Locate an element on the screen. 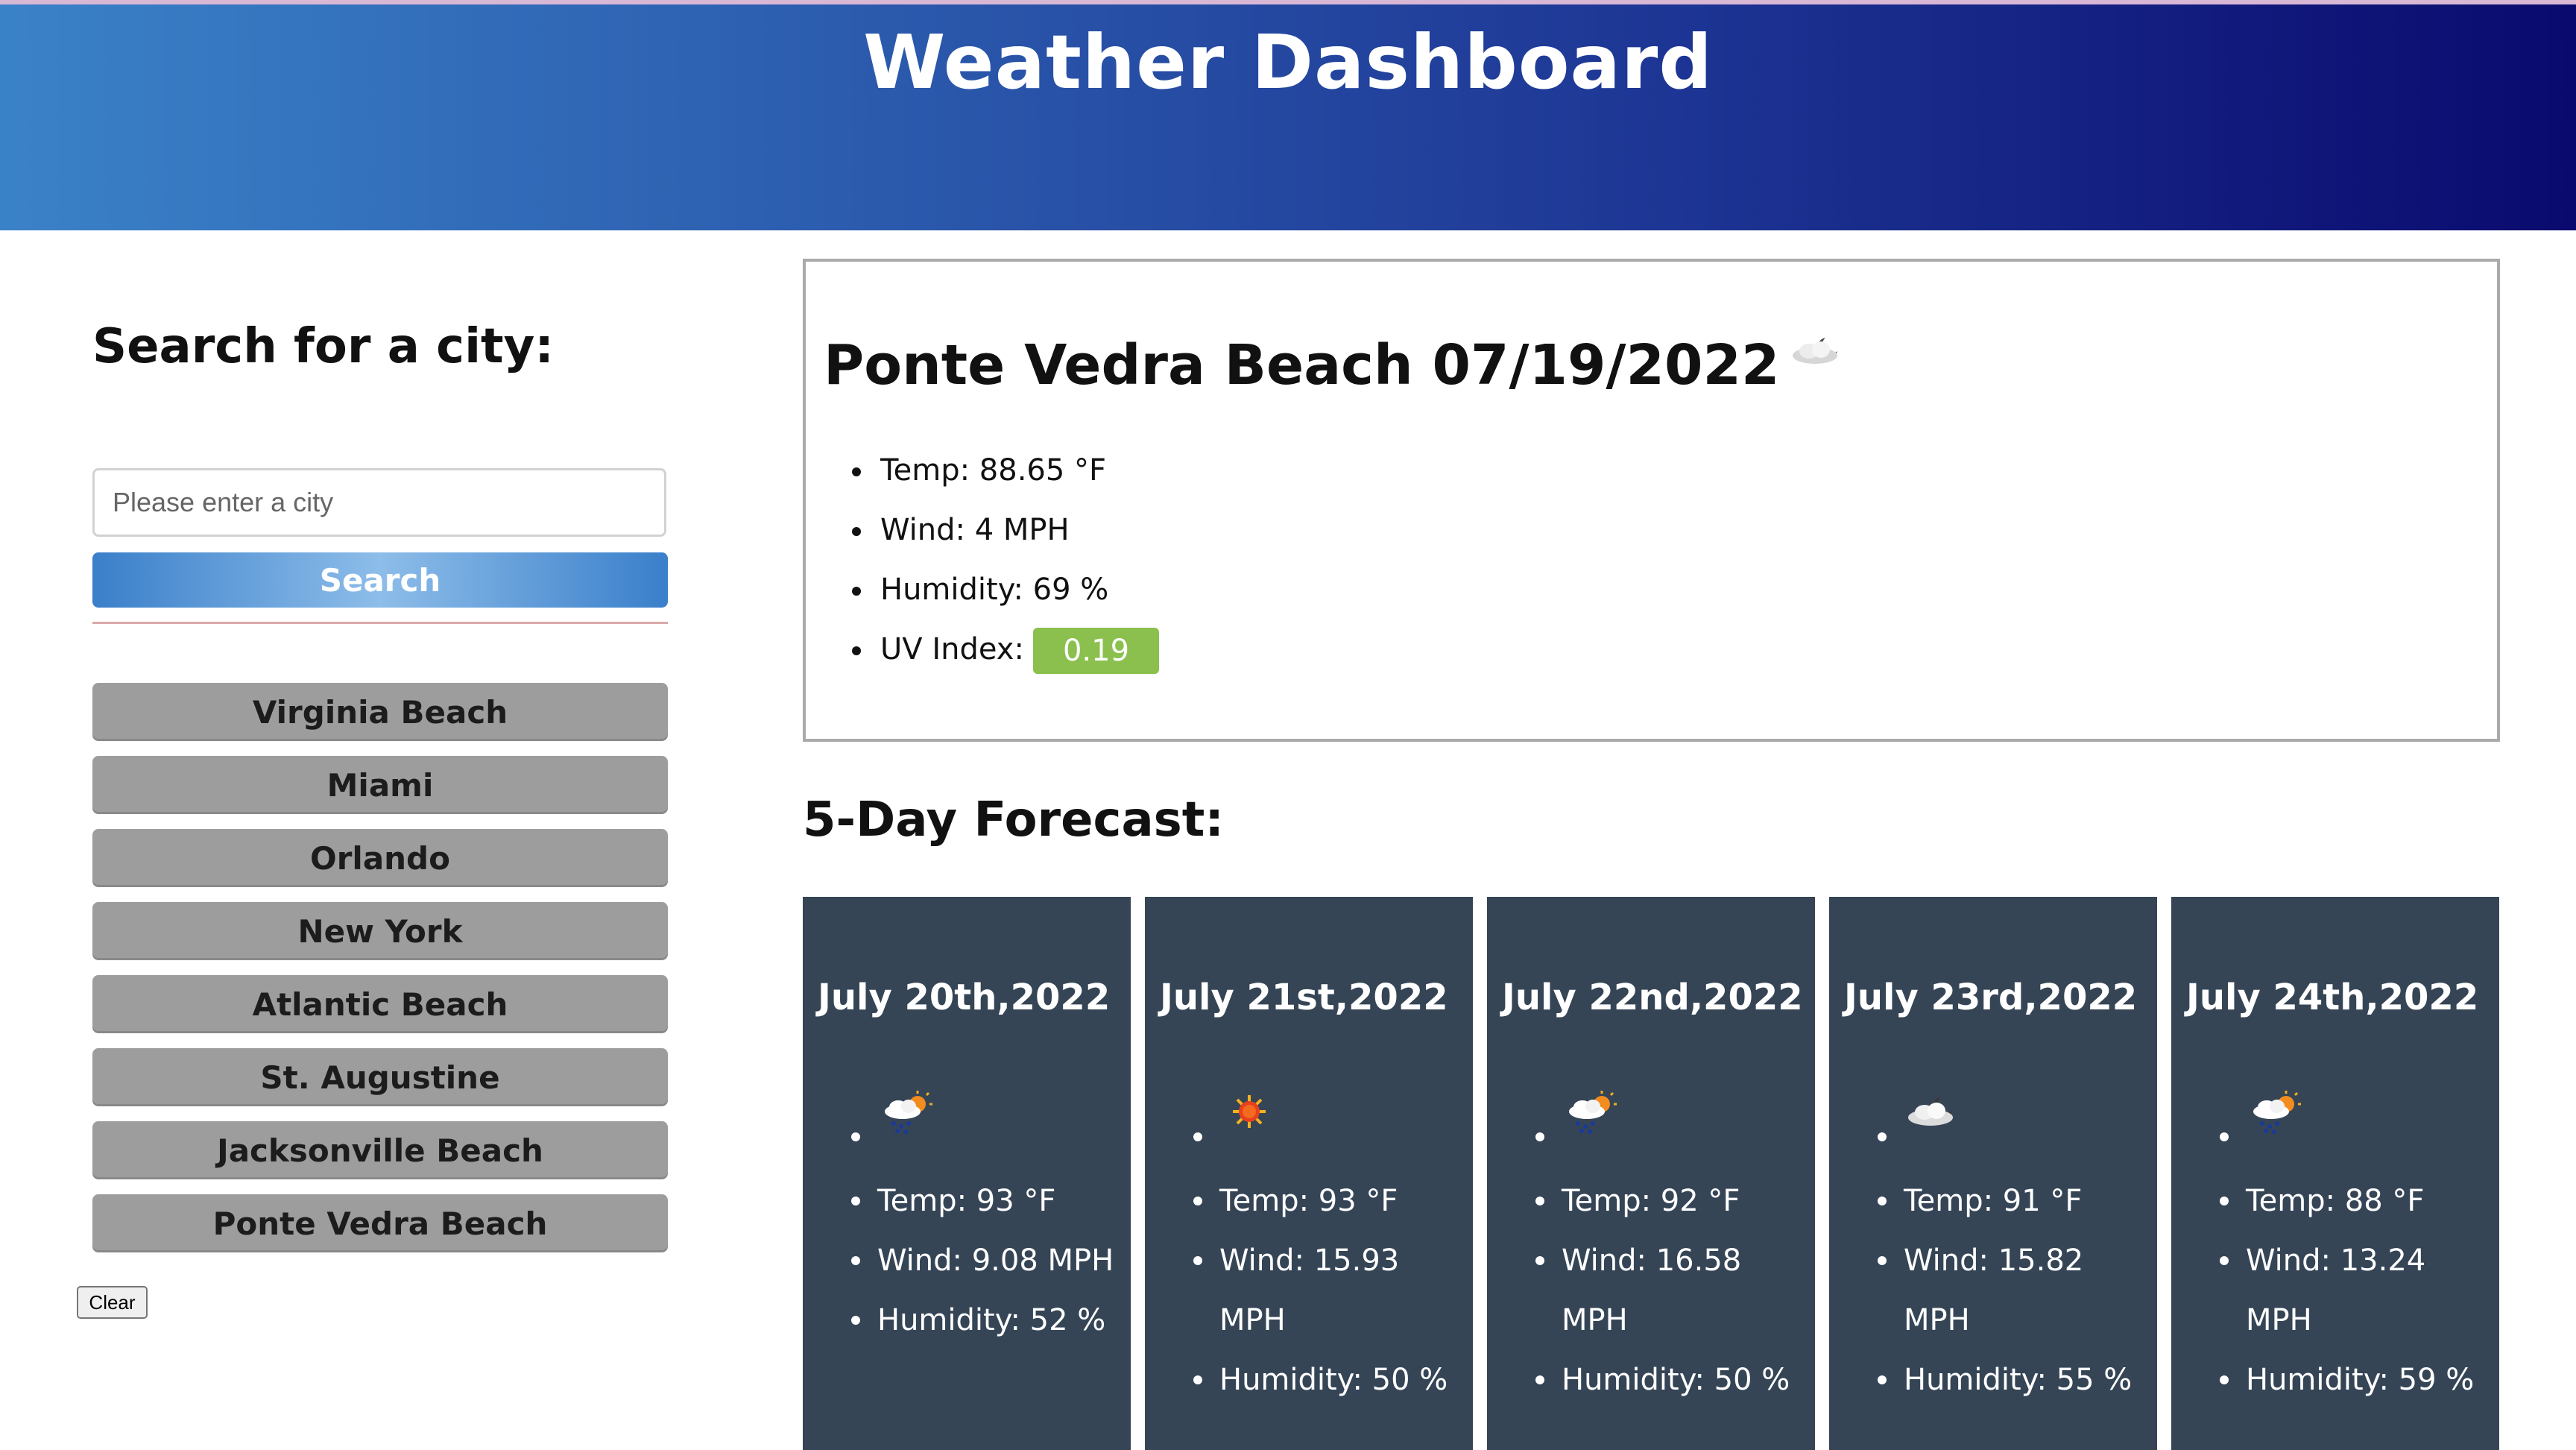 This screenshot has height=1450, width=2576. forecast-humidity: Humidity: 52 % is located at coordinates (967, 1320).